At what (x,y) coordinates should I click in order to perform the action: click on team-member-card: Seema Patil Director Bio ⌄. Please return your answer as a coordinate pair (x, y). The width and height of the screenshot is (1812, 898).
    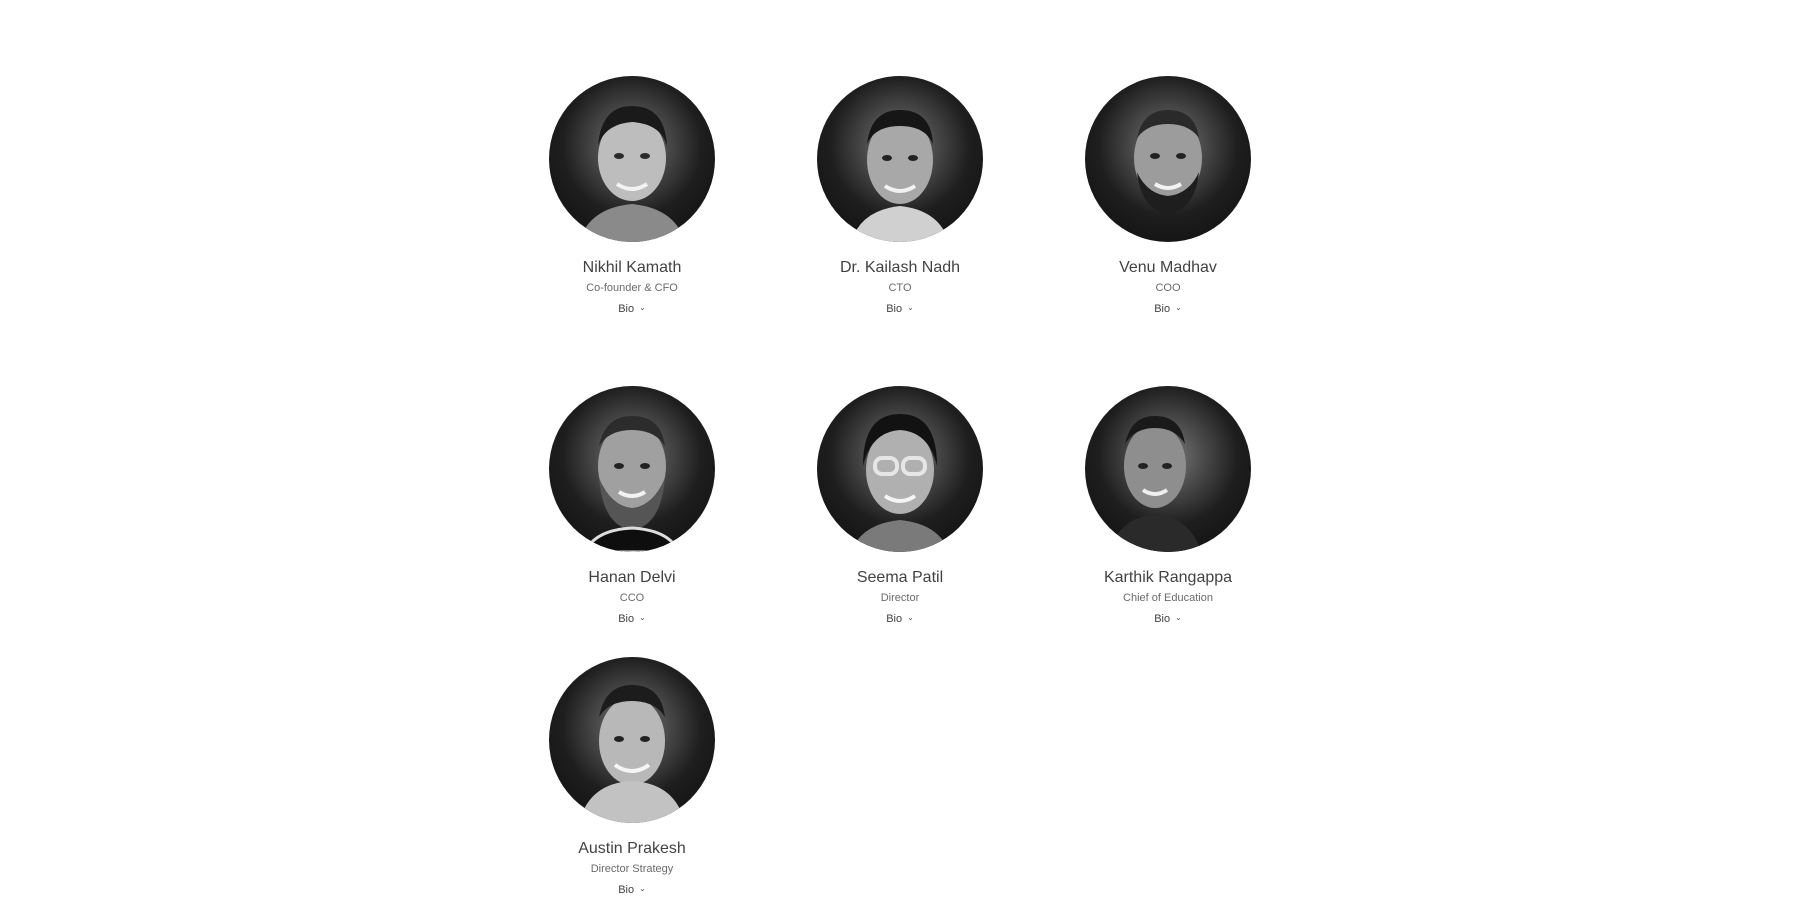
    Looking at the image, I should click on (900, 506).